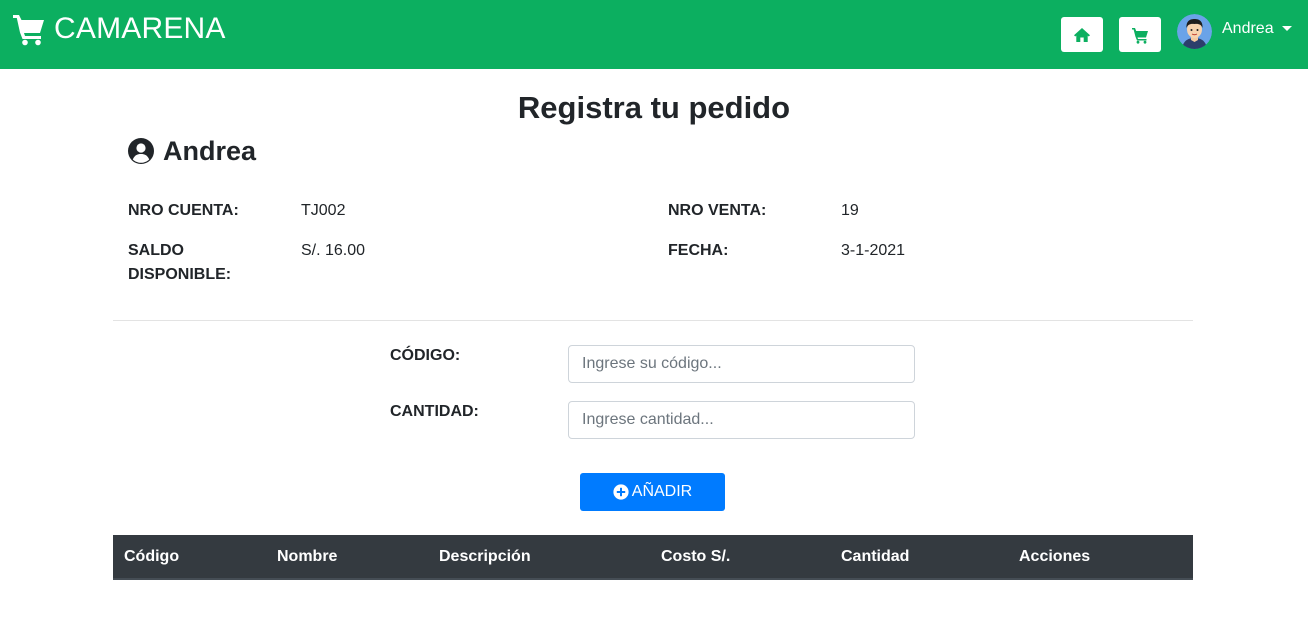 Image resolution: width=1308 pixels, height=617 pixels. What do you see at coordinates (850, 210) in the screenshot?
I see `sale-number-value: 19` at bounding box center [850, 210].